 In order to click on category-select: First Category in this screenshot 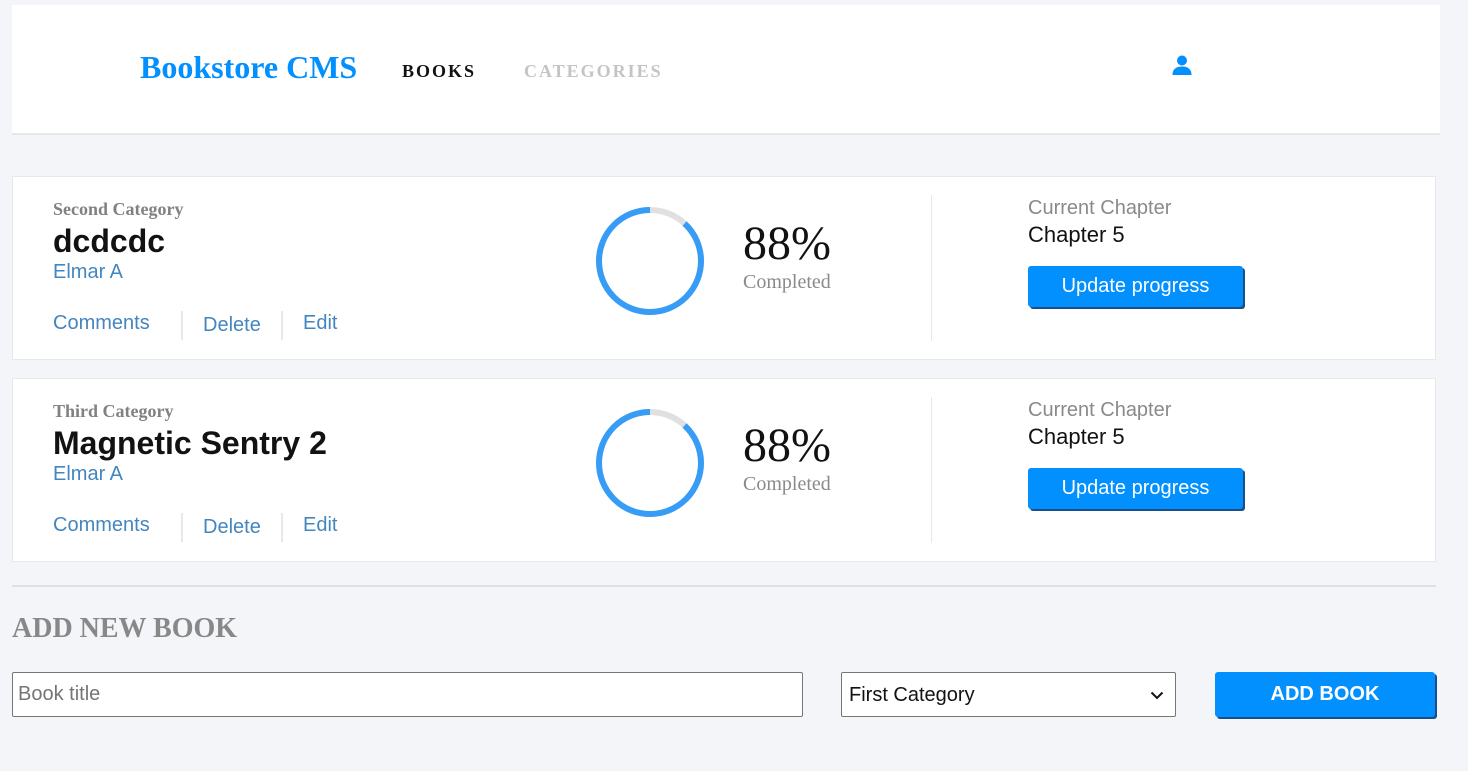, I will do `click(1008, 694)`.